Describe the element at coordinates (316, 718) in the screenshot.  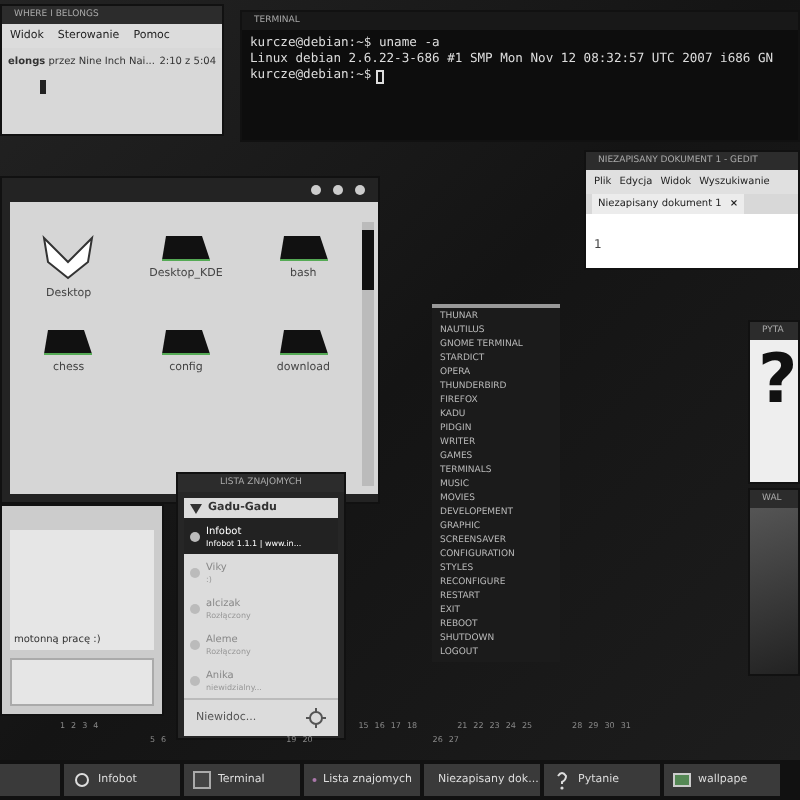
I see `gear-icon` at that location.